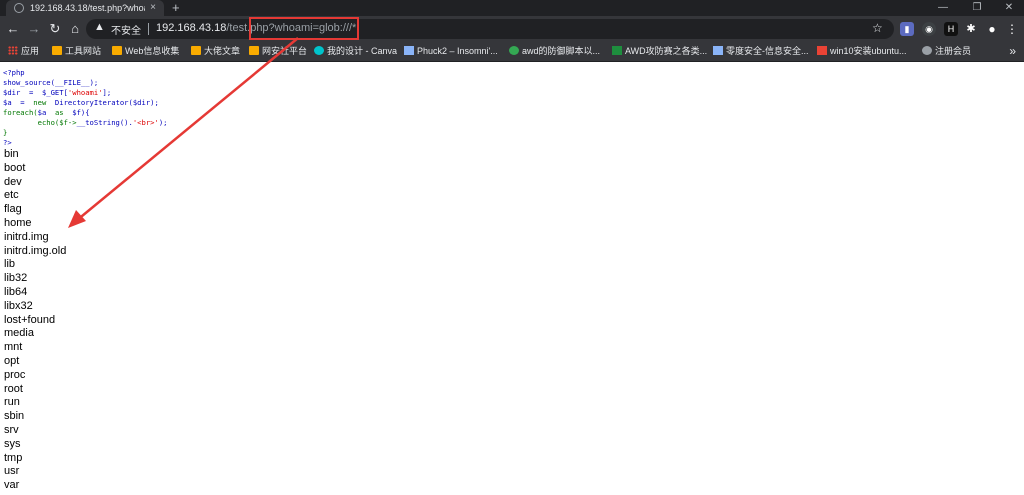 Image resolution: width=1024 pixels, height=495 pixels. What do you see at coordinates (77, 219) in the screenshot?
I see `arrow-head` at bounding box center [77, 219].